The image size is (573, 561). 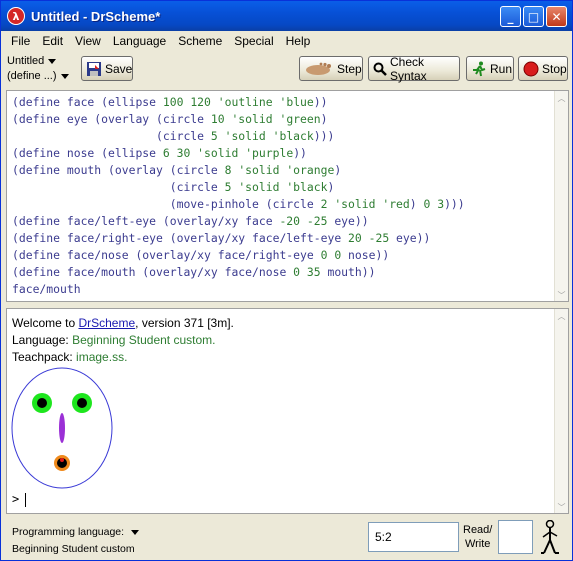 I want to click on check-syntax-label: Check Syntax, so click(x=408, y=68).